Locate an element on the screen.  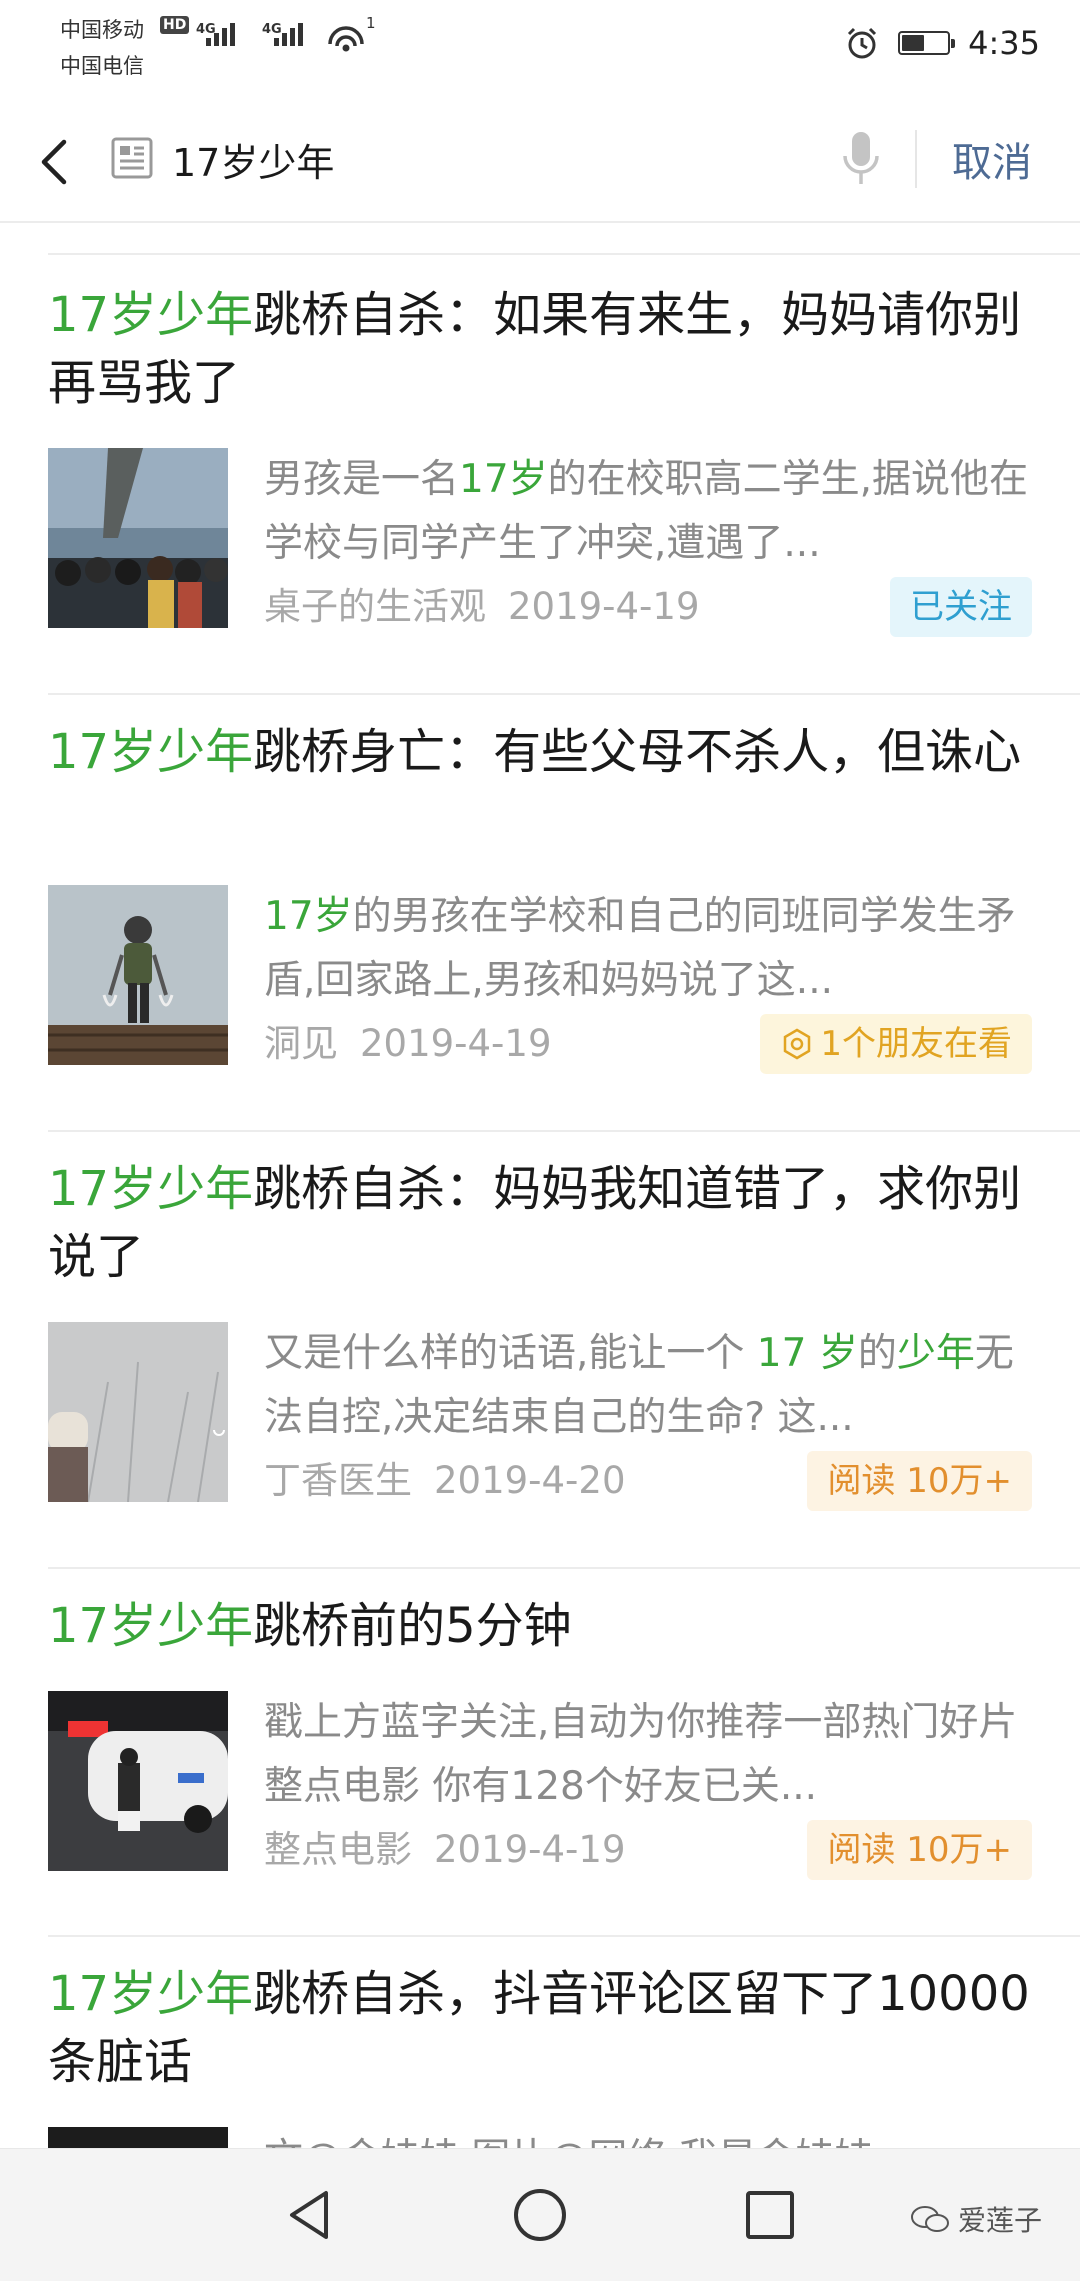
hd-voice-badge: HD is located at coordinates (175, 25).